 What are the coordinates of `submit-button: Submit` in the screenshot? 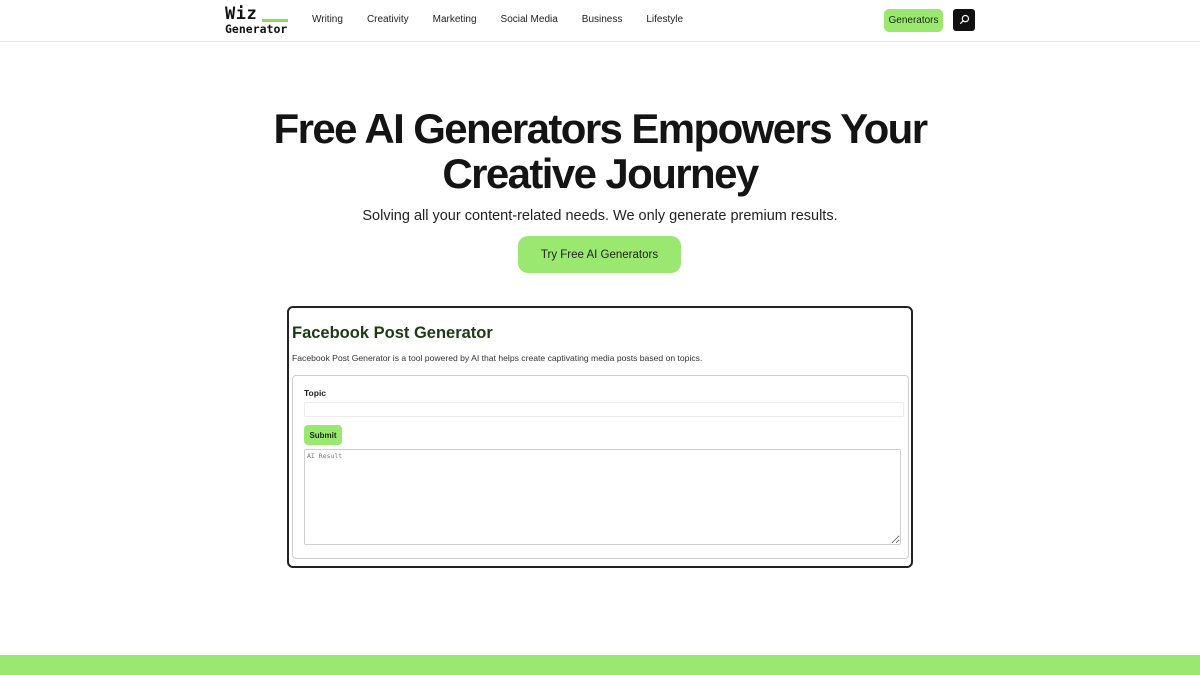 It's located at (323, 435).